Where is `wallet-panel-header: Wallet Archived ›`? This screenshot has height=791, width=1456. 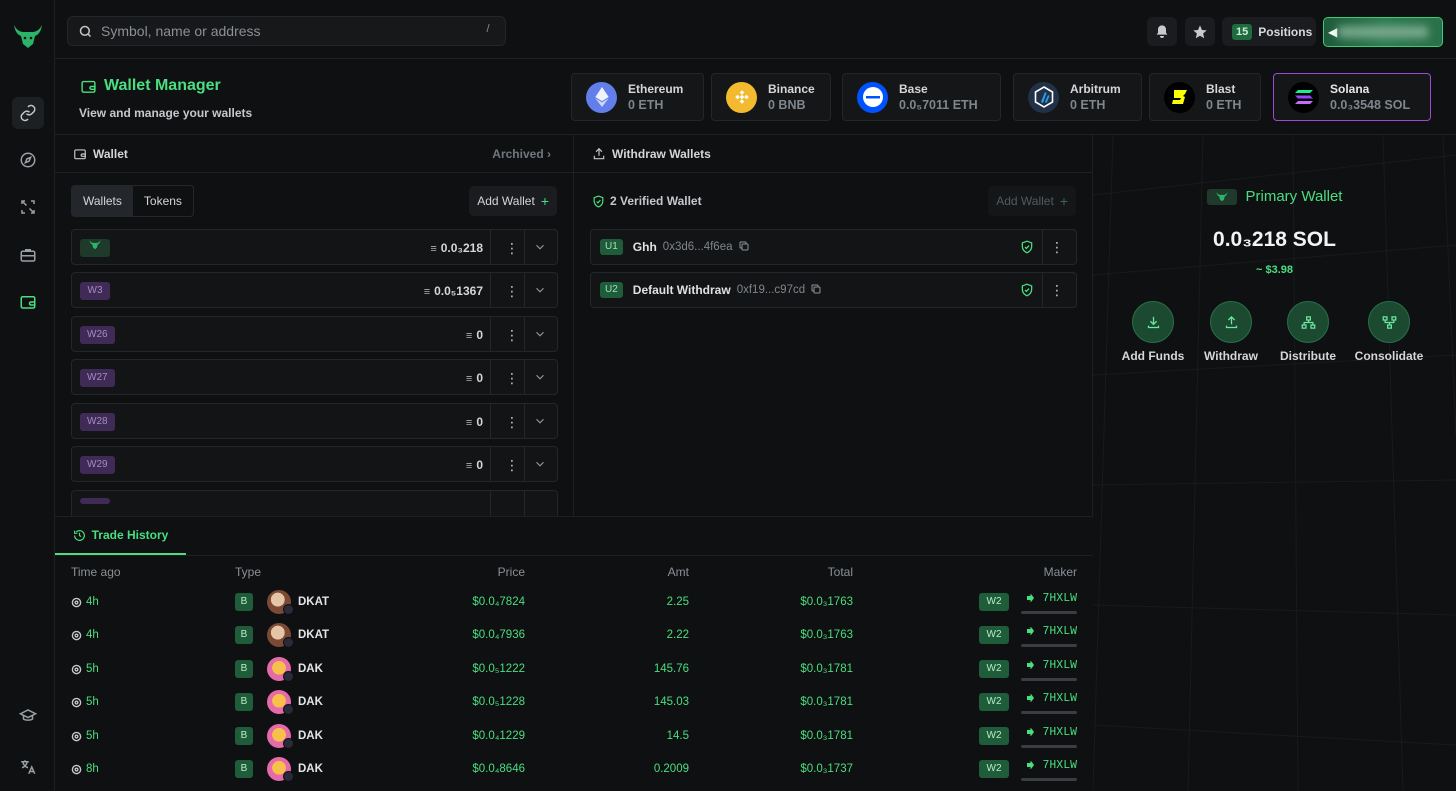
wallet-panel-header: Wallet Archived › is located at coordinates (314, 154).